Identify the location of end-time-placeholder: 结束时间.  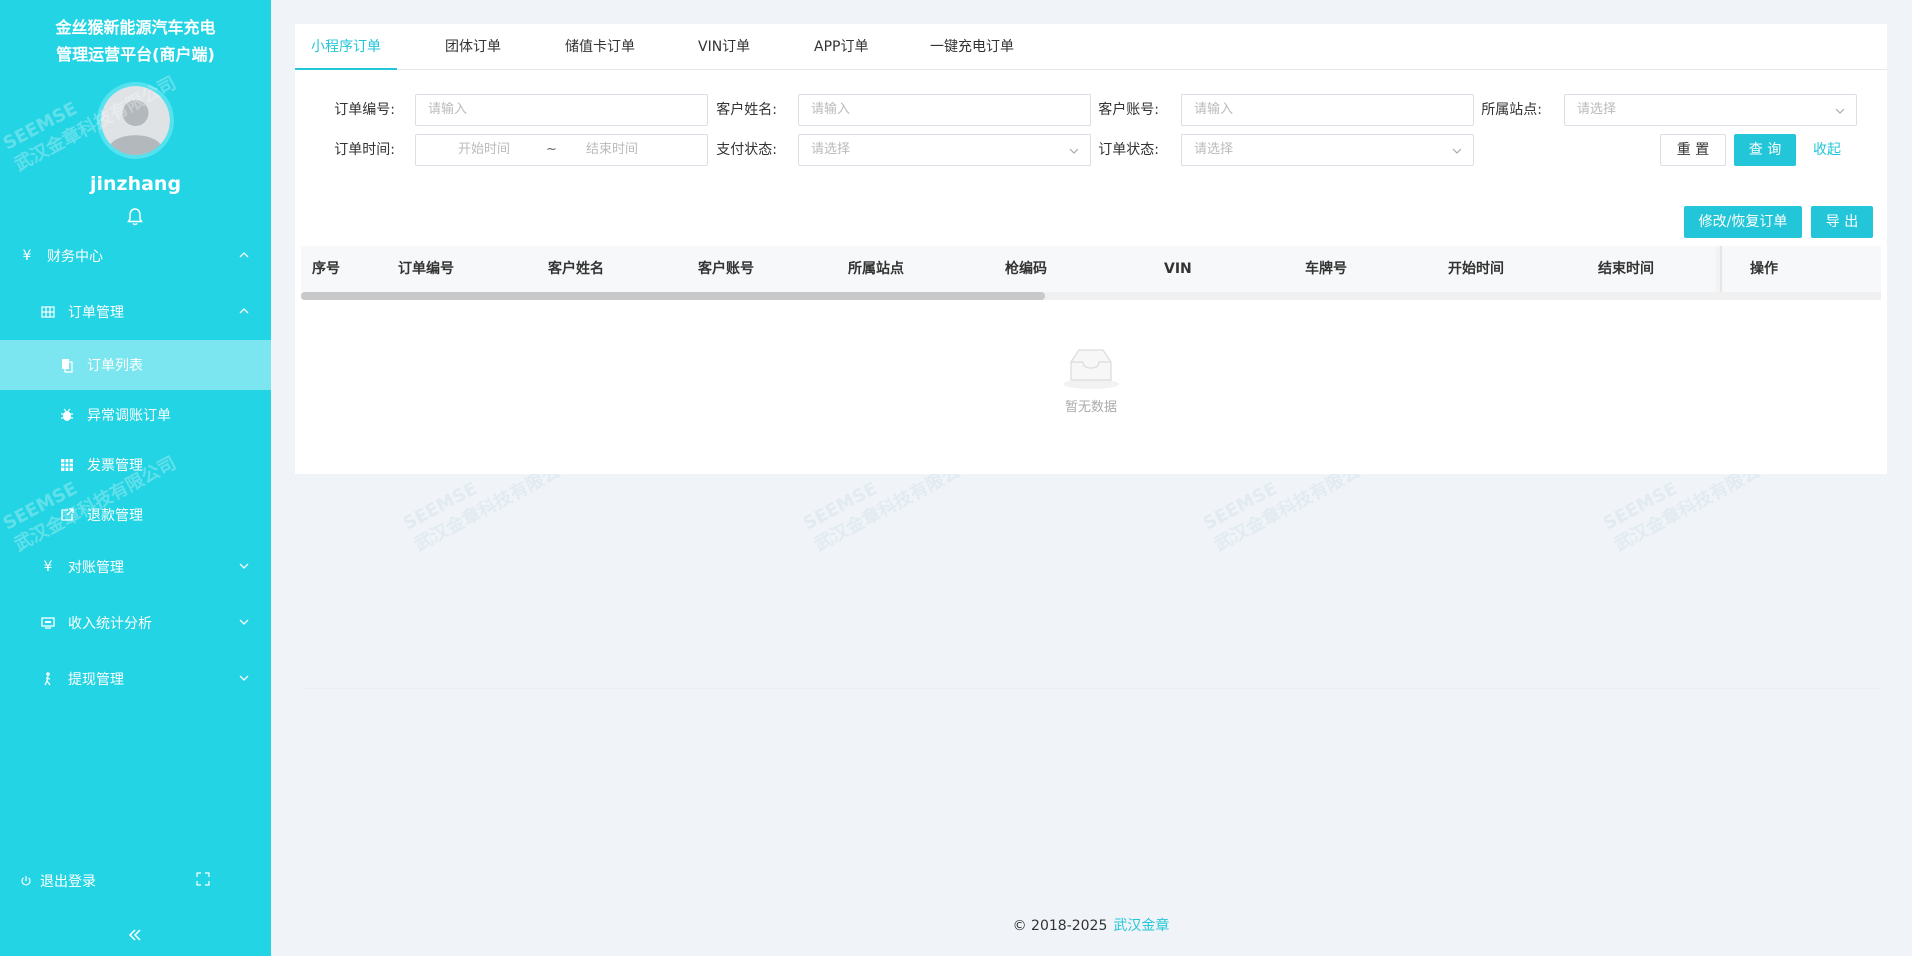
(612, 149).